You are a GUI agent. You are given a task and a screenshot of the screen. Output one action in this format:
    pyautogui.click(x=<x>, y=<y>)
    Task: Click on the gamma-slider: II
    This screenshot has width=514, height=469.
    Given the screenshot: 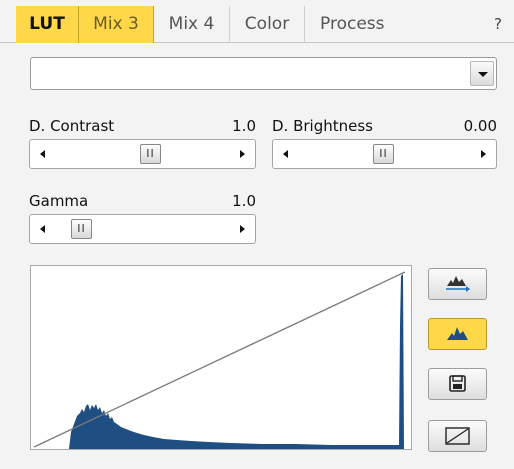 What is the action you would take?
    pyautogui.click(x=142, y=229)
    